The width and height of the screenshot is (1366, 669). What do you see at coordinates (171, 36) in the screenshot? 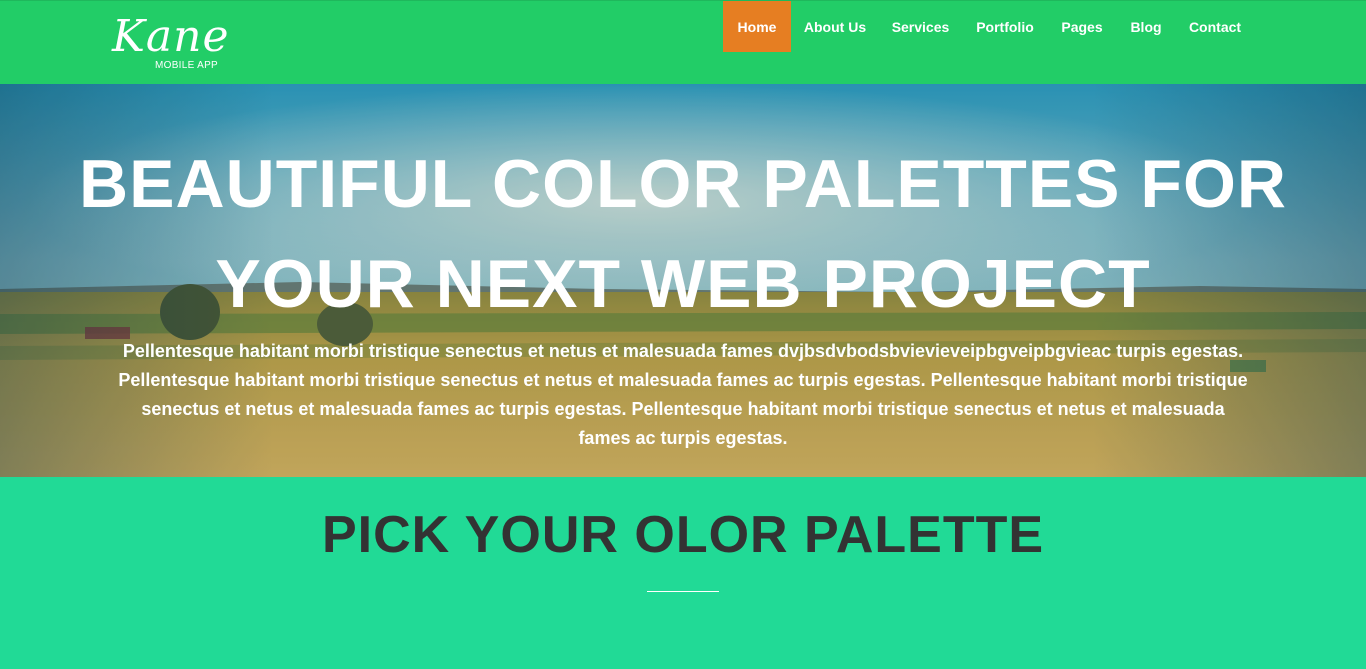
I see `logo-text: Kane` at bounding box center [171, 36].